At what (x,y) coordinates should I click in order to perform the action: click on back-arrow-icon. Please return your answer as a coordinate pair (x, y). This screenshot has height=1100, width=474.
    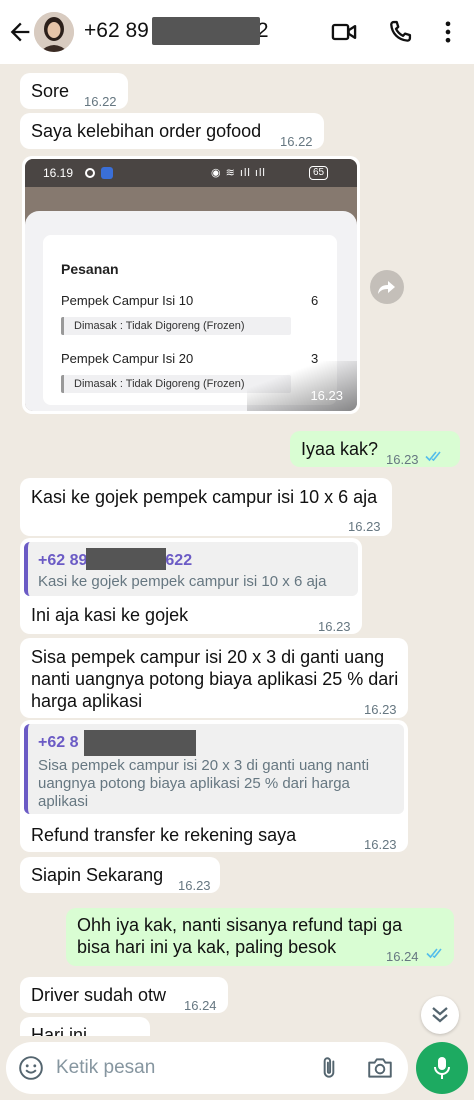
    Looking at the image, I should click on (20, 32).